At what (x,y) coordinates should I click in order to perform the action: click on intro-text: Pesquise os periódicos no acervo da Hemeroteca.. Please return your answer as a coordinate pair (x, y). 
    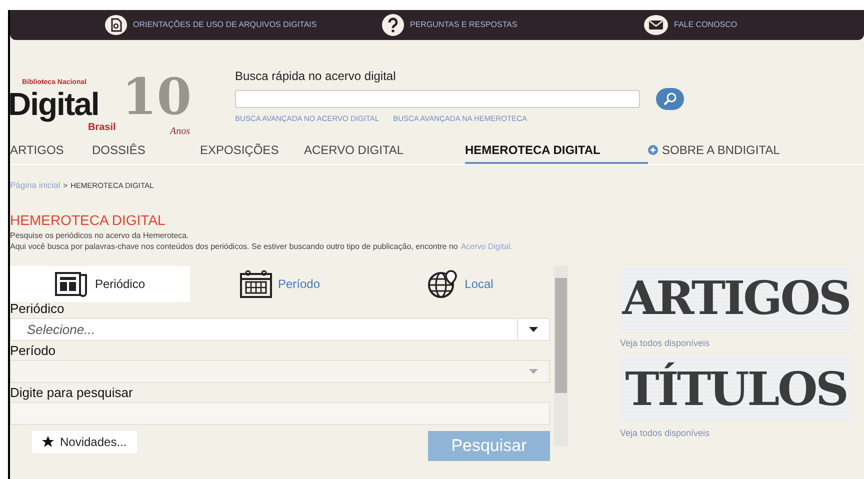
    Looking at the image, I should click on (100, 235).